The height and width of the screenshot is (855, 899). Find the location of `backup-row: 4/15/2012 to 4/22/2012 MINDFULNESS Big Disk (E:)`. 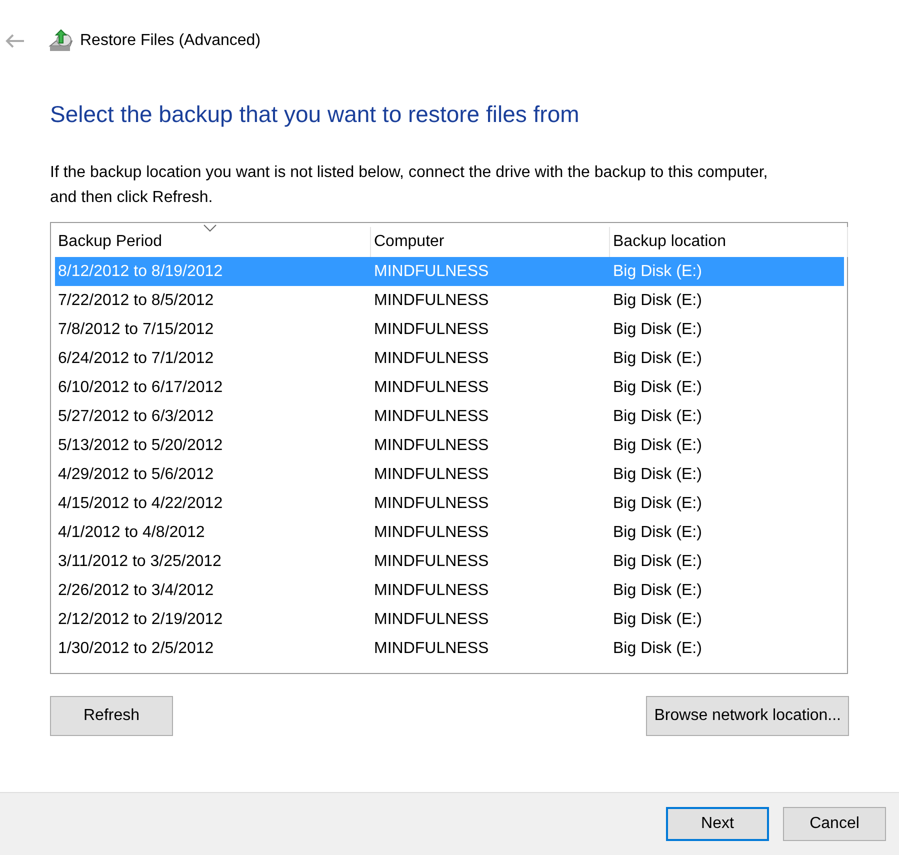

backup-row: 4/15/2012 to 4/22/2012 MINDFULNESS Big Disk (E:) is located at coordinates (449, 503).